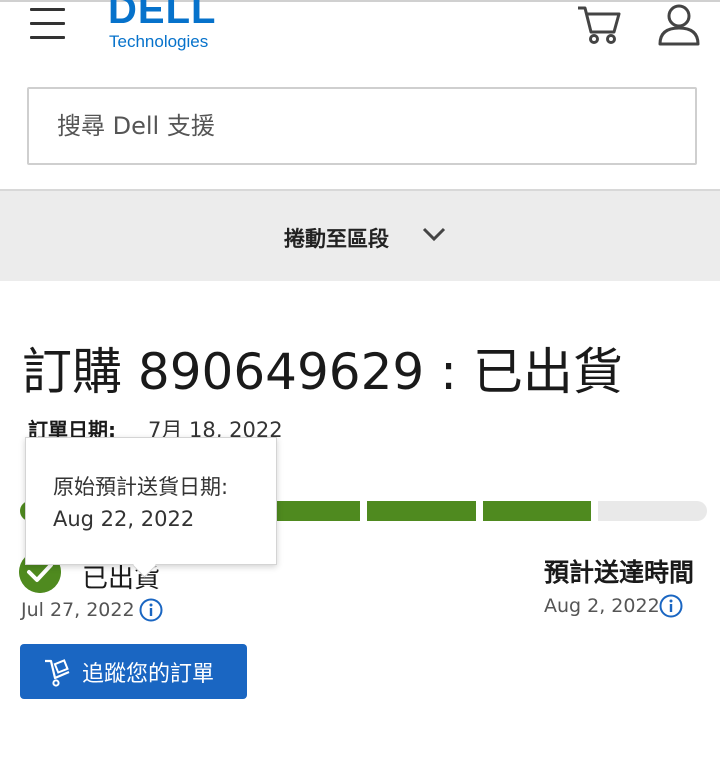 The image size is (720, 777). Describe the element at coordinates (619, 572) in the screenshot. I see `eta-label: 預計送達時間` at that location.